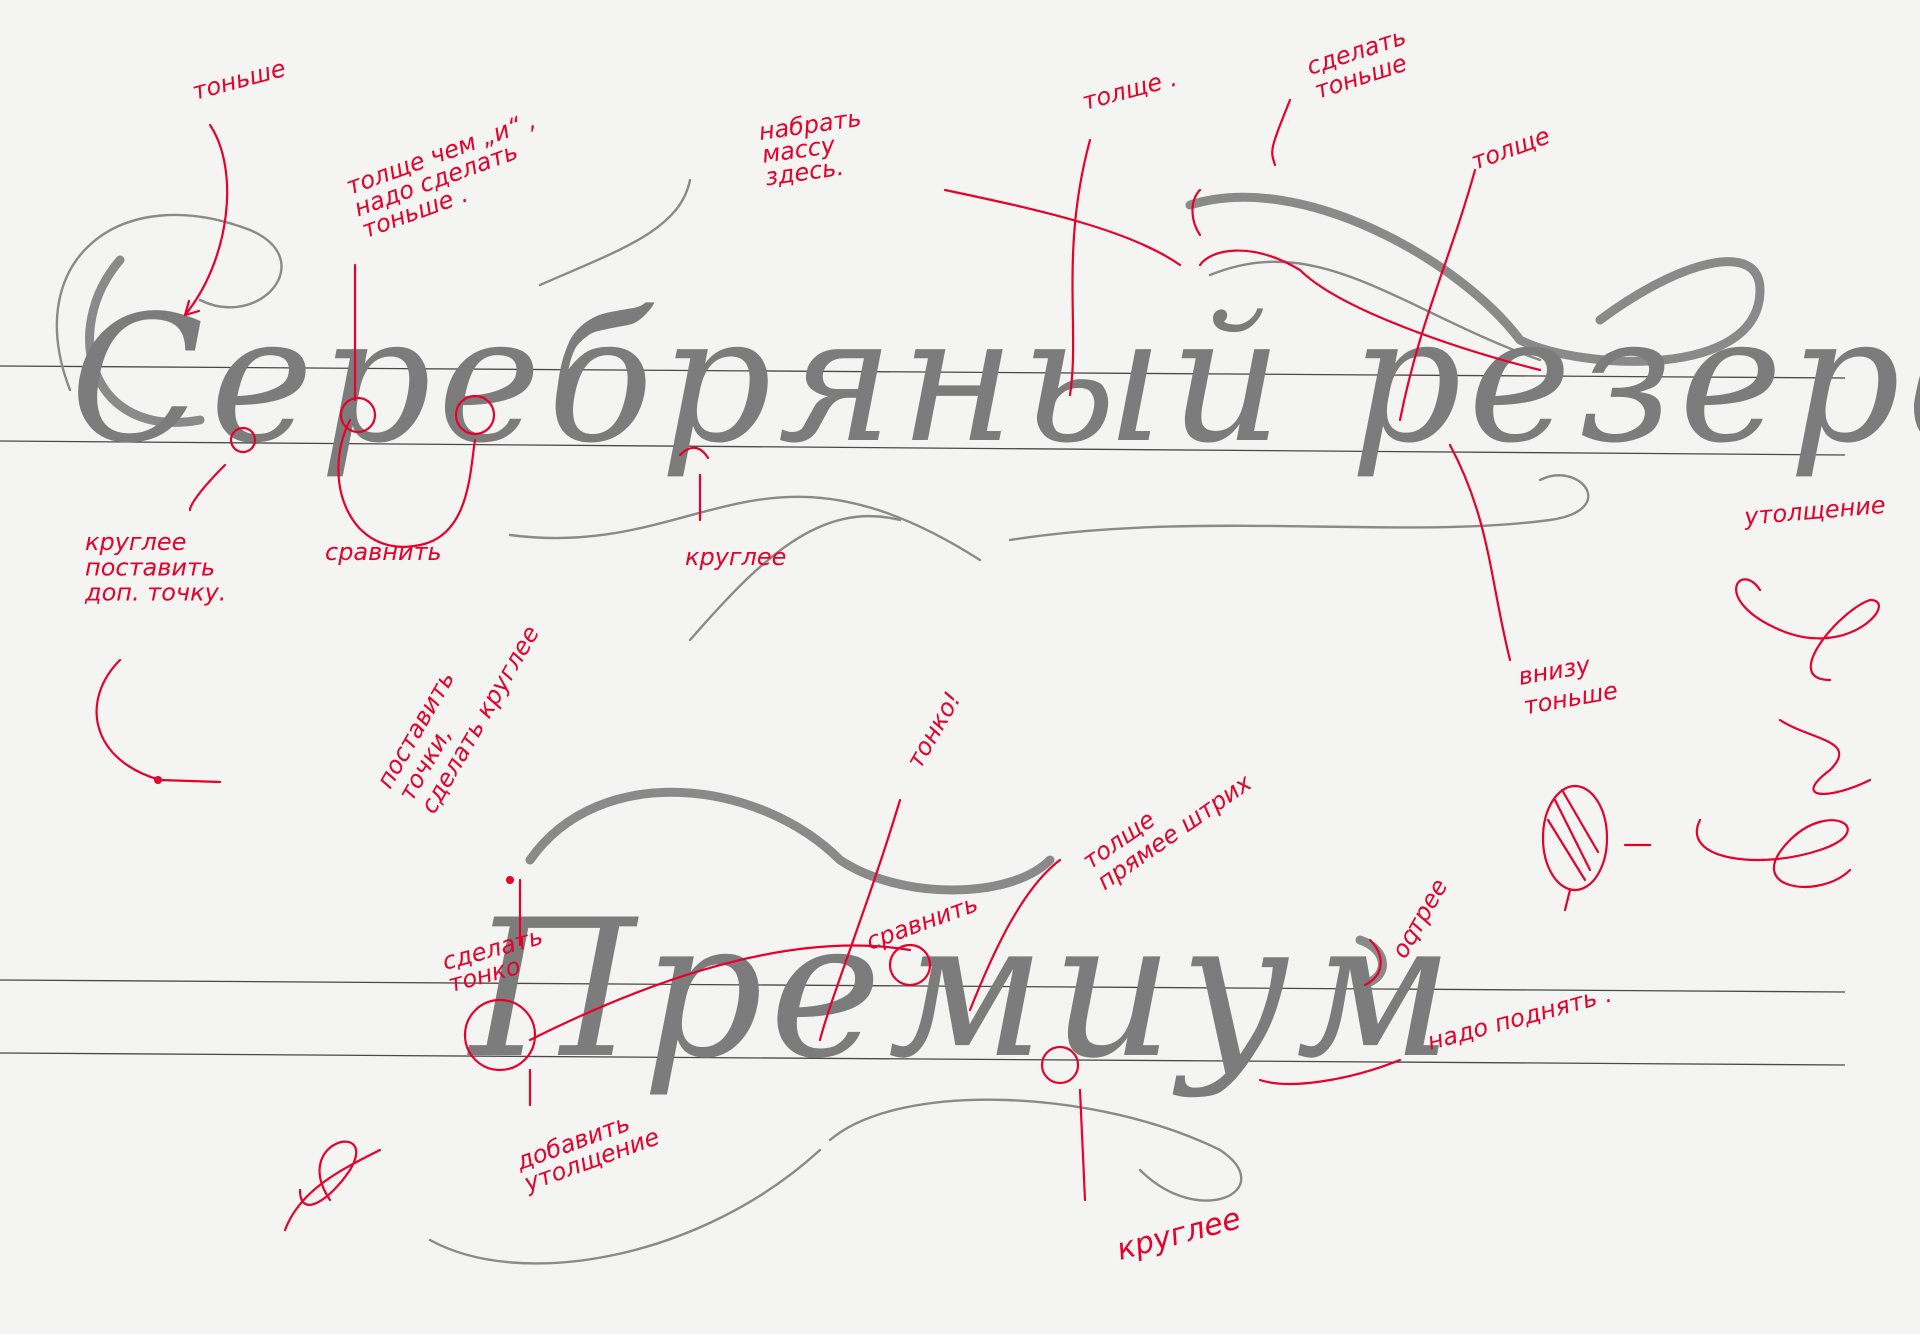 This screenshot has width=1920, height=1334. What do you see at coordinates (448, 175) in the screenshot?
I see `note-thicker-than-i: толще чем „и“ ,надо сделатьтоньше .` at bounding box center [448, 175].